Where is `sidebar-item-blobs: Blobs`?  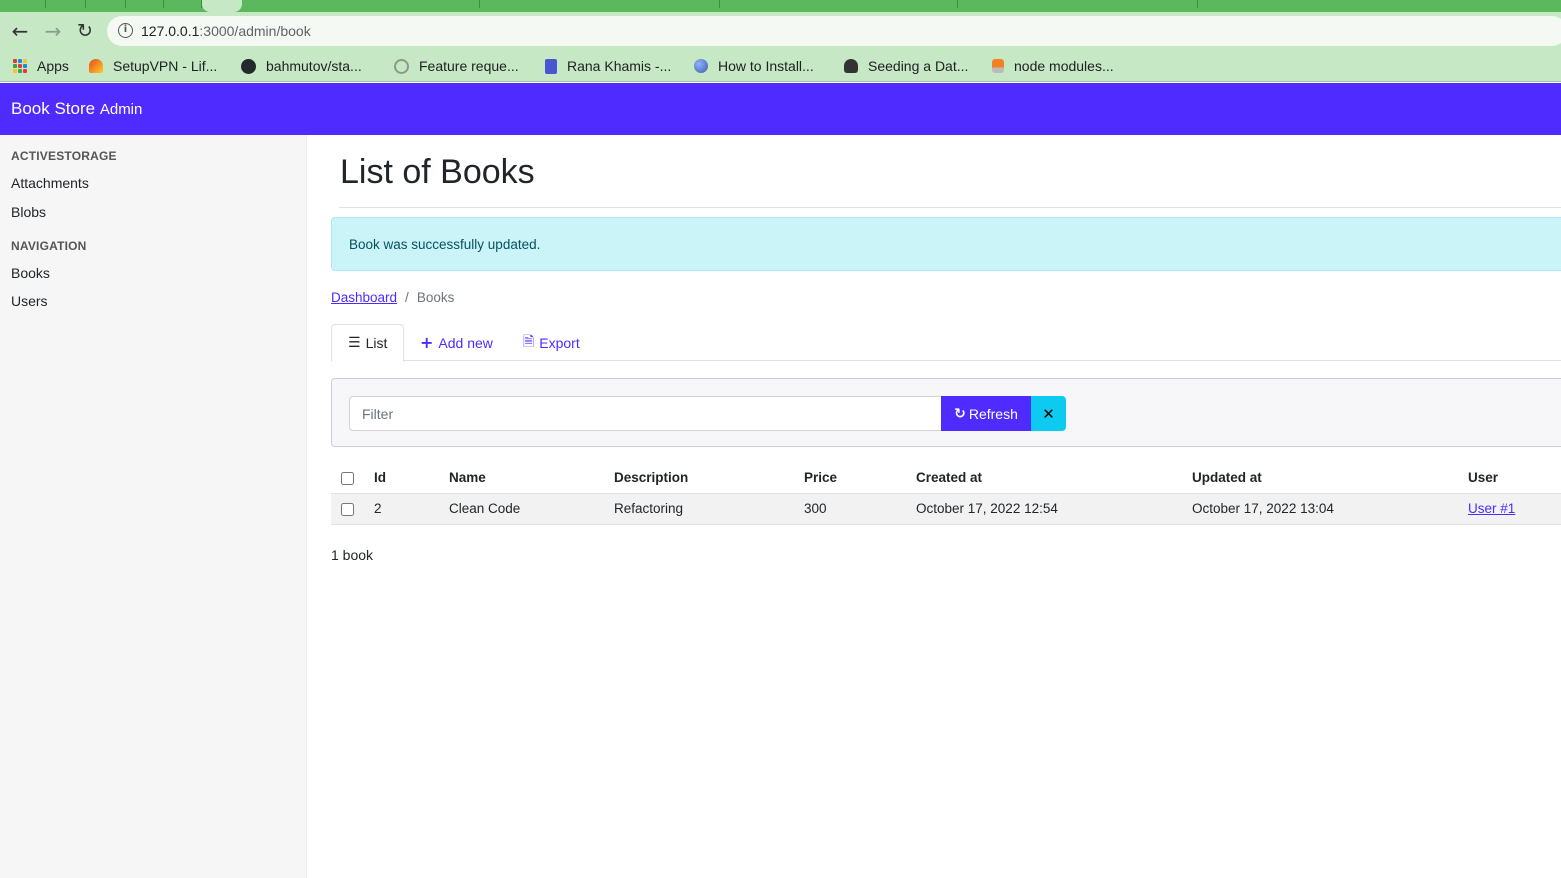
sidebar-item-blobs: Blobs is located at coordinates (28, 212).